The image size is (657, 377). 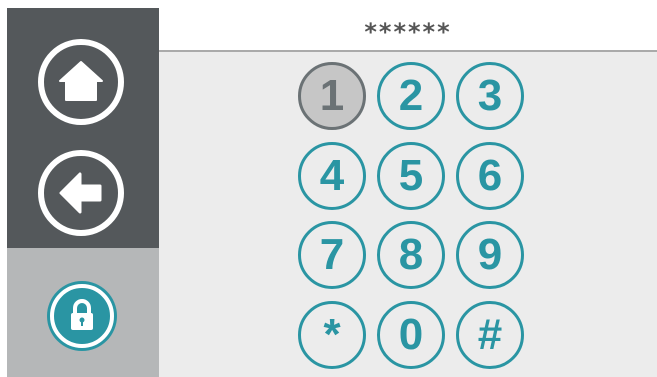 What do you see at coordinates (332, 96) in the screenshot?
I see `key-1-button: 1` at bounding box center [332, 96].